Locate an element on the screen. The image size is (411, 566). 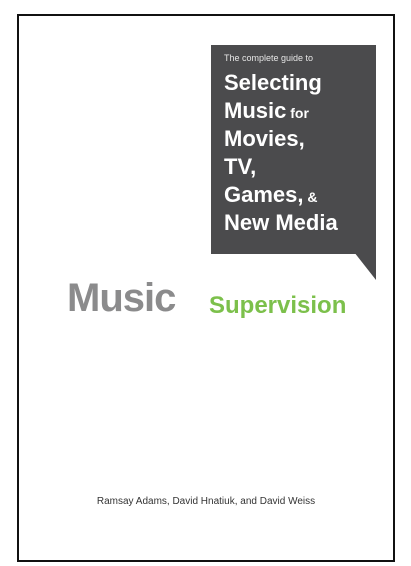
speech-bubble-tail is located at coordinates (365, 266).